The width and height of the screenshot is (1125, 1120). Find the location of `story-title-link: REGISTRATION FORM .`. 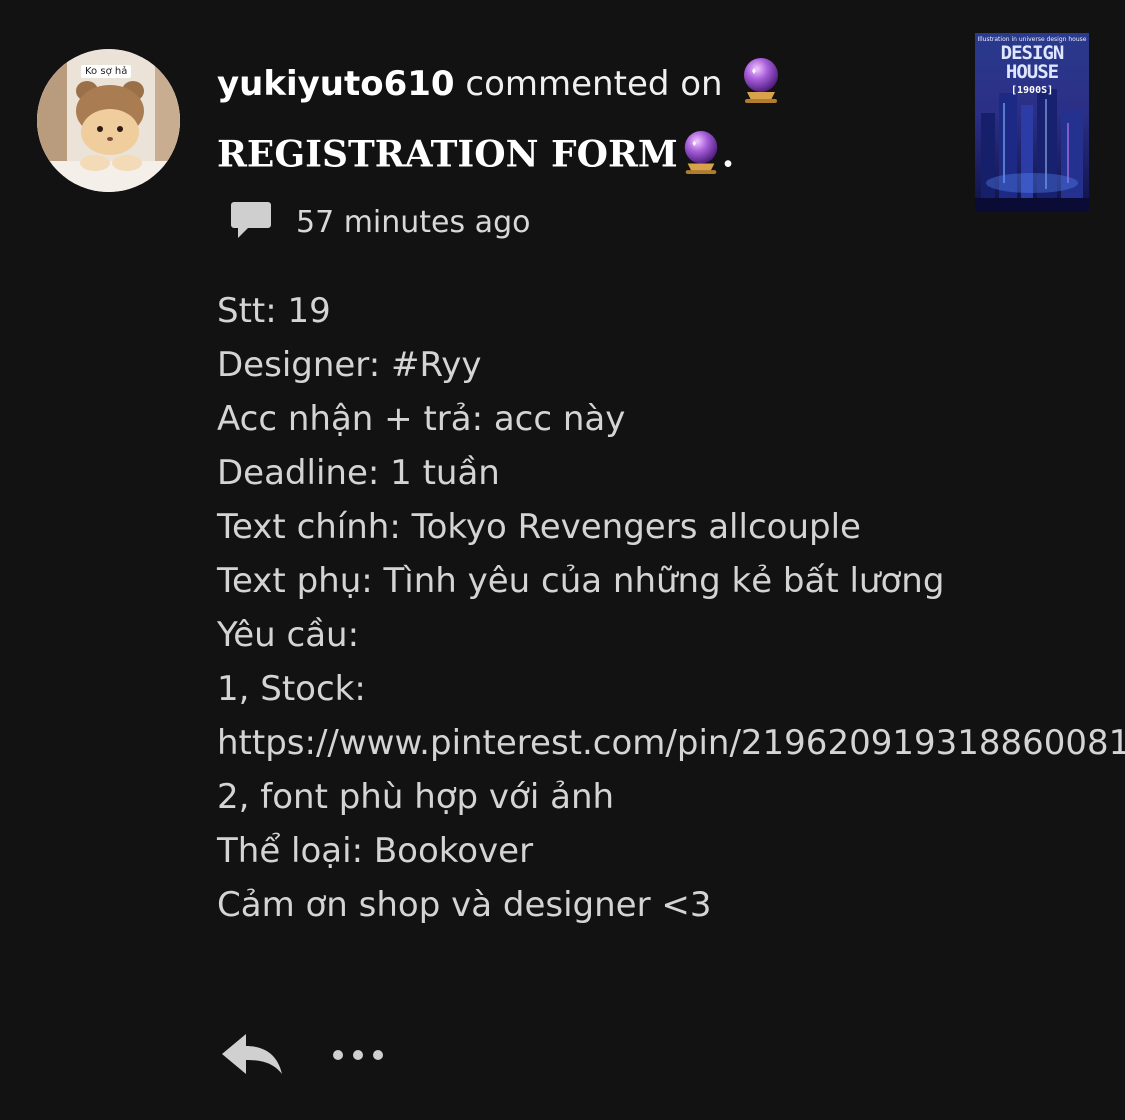

story-title-link: REGISTRATION FORM . is located at coordinates (567, 157).